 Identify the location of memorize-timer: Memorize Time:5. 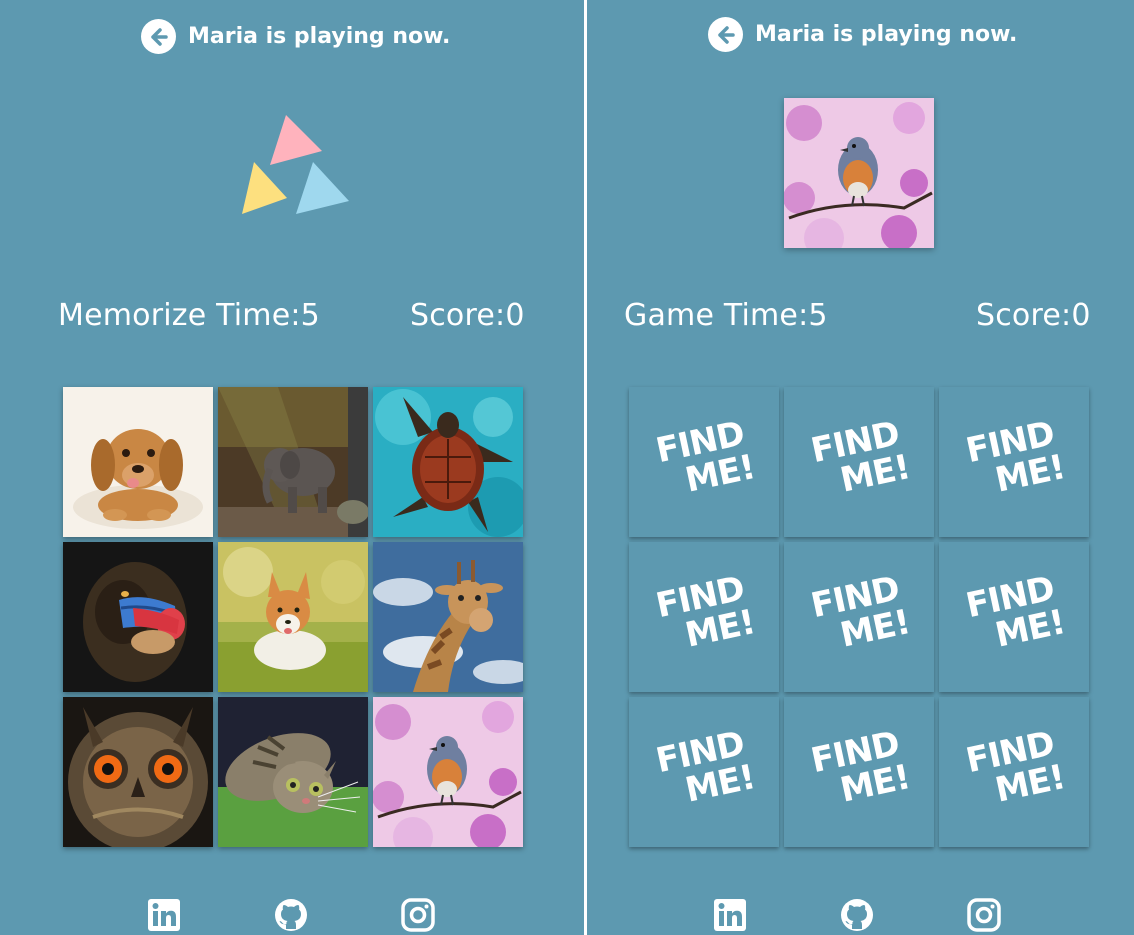
(189, 315).